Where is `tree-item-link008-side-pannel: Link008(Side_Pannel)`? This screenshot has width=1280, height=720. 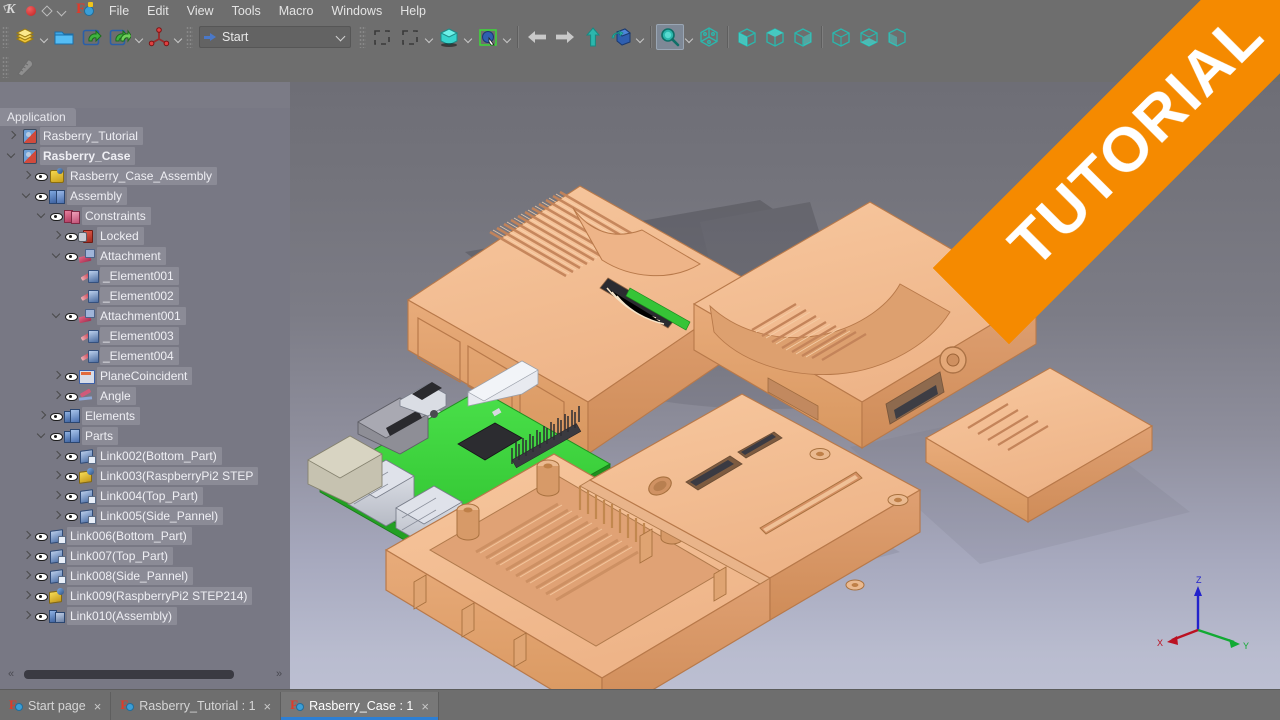 tree-item-link008-side-pannel: Link008(Side_Pannel) is located at coordinates (145, 576).